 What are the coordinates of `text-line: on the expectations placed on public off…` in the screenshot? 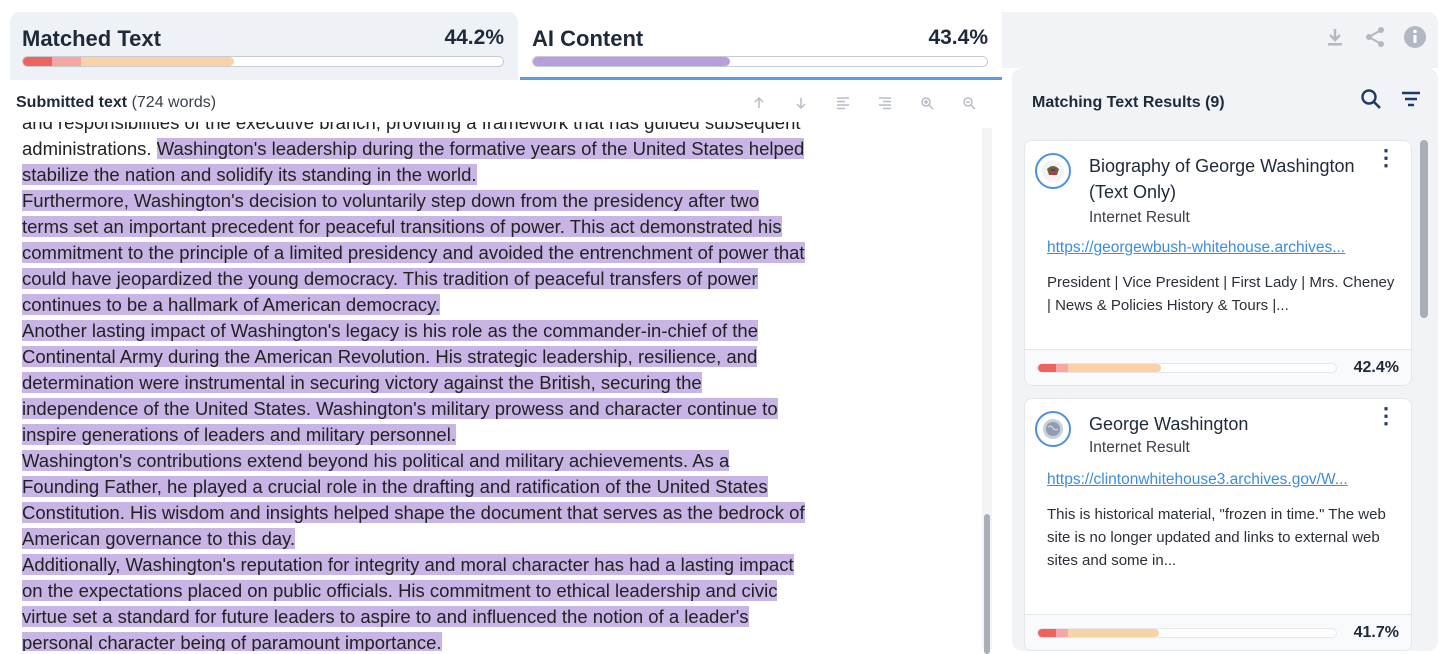 It's located at (441, 591).